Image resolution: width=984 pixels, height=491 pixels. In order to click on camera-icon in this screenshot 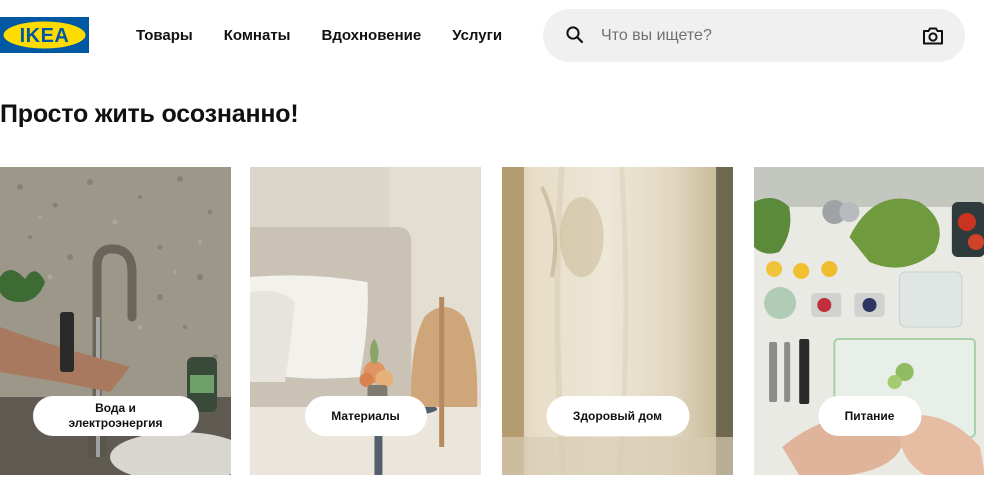, I will do `click(933, 36)`.